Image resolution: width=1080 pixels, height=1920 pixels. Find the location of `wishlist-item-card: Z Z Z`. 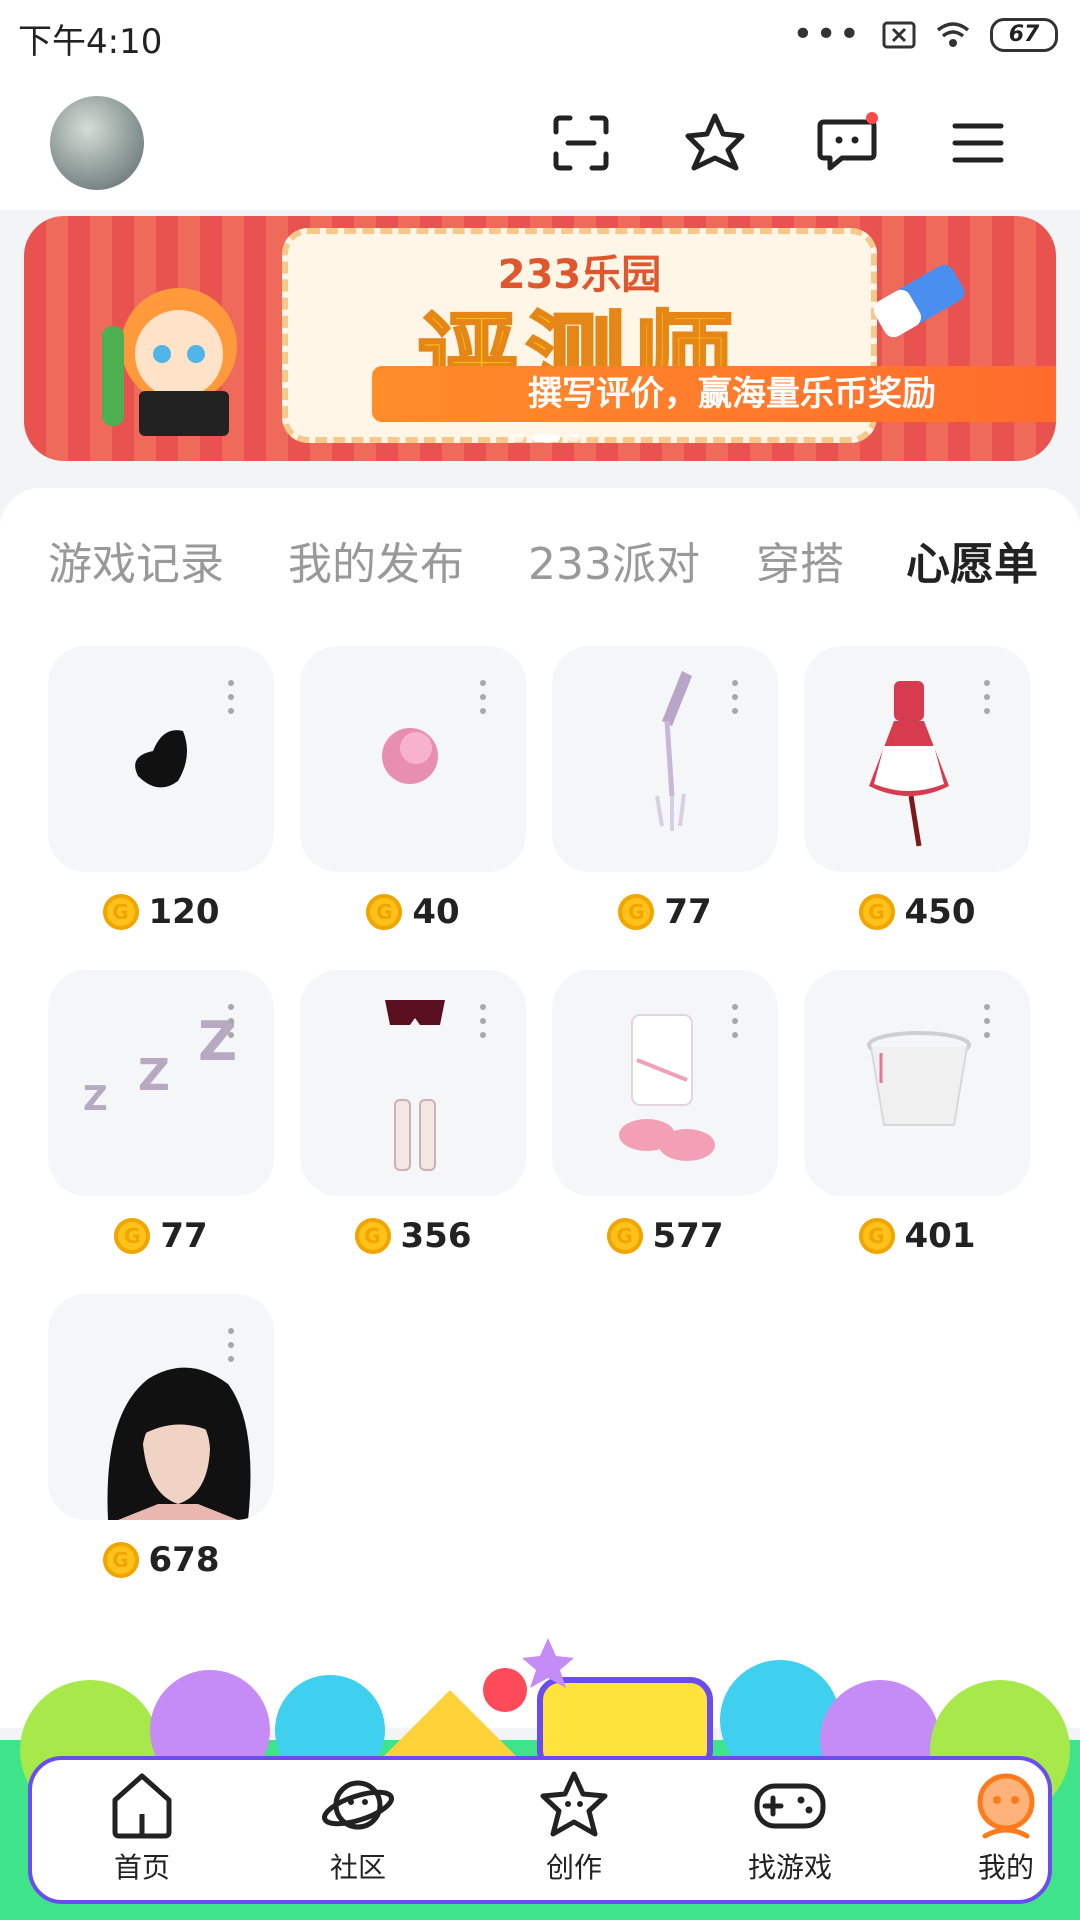

wishlist-item-card: Z Z Z is located at coordinates (161, 1083).